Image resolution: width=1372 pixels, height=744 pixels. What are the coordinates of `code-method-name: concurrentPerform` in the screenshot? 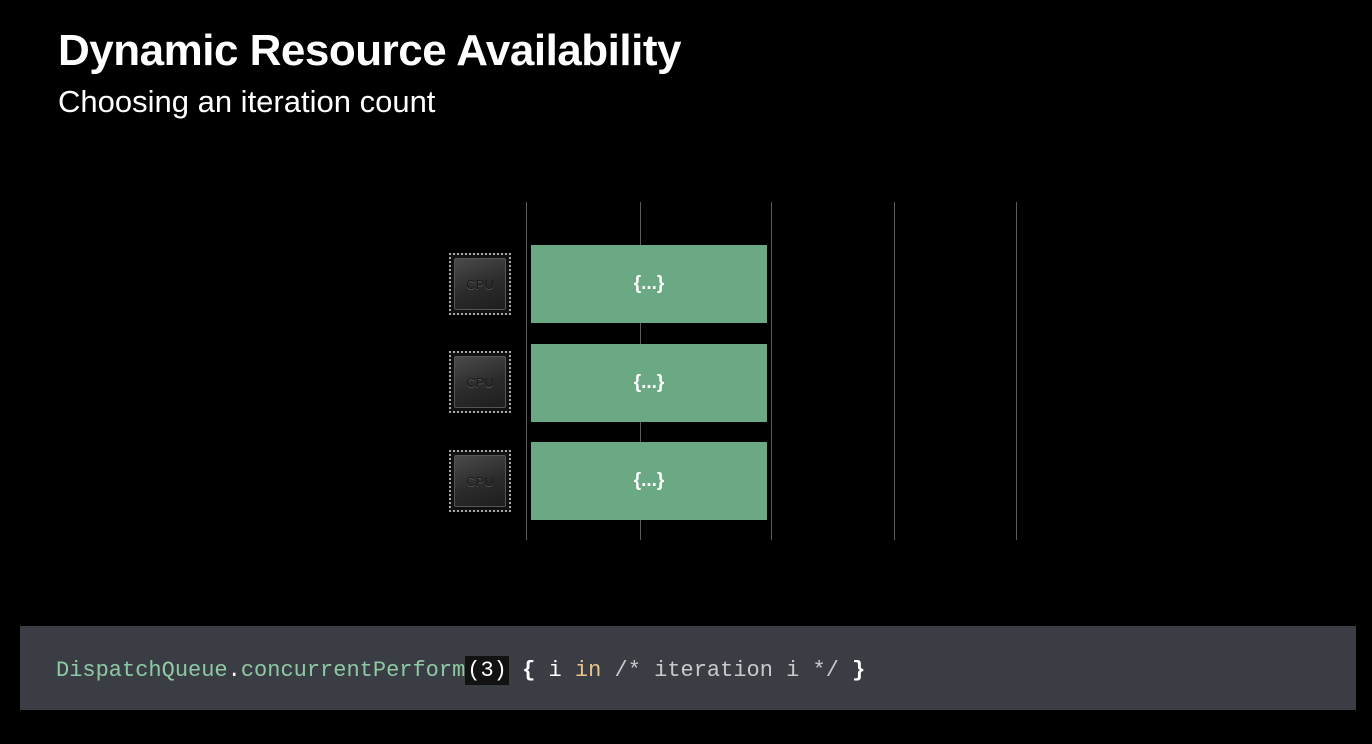 It's located at (353, 670).